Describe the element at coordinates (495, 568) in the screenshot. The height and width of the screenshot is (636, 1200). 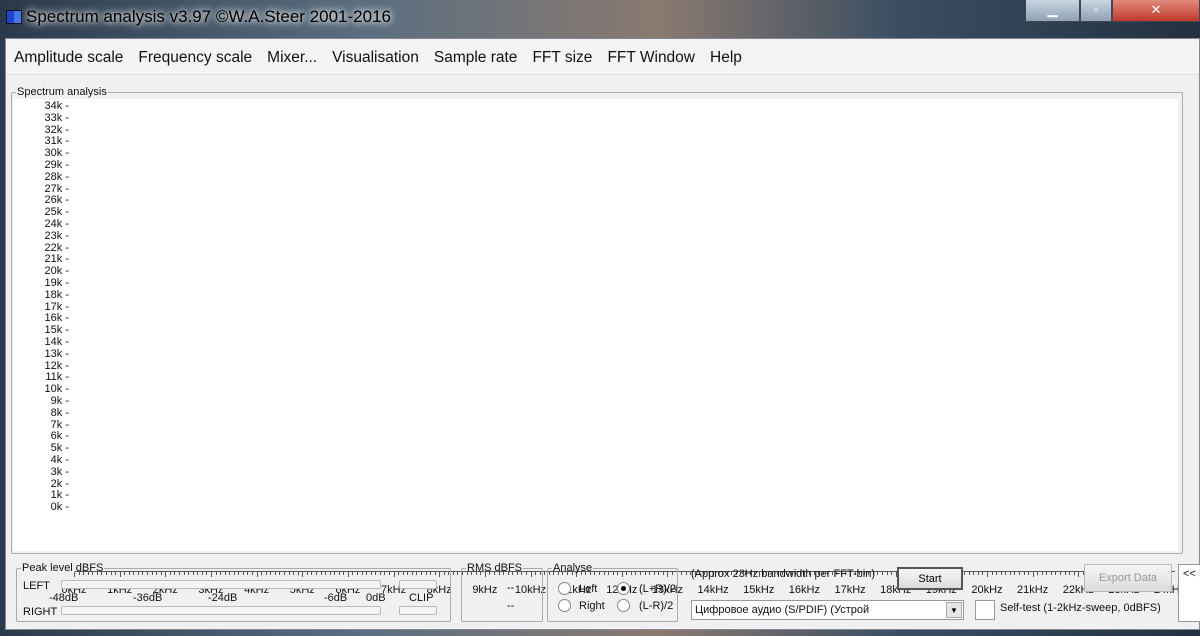
I see `rms-label: RMS dBFS` at that location.